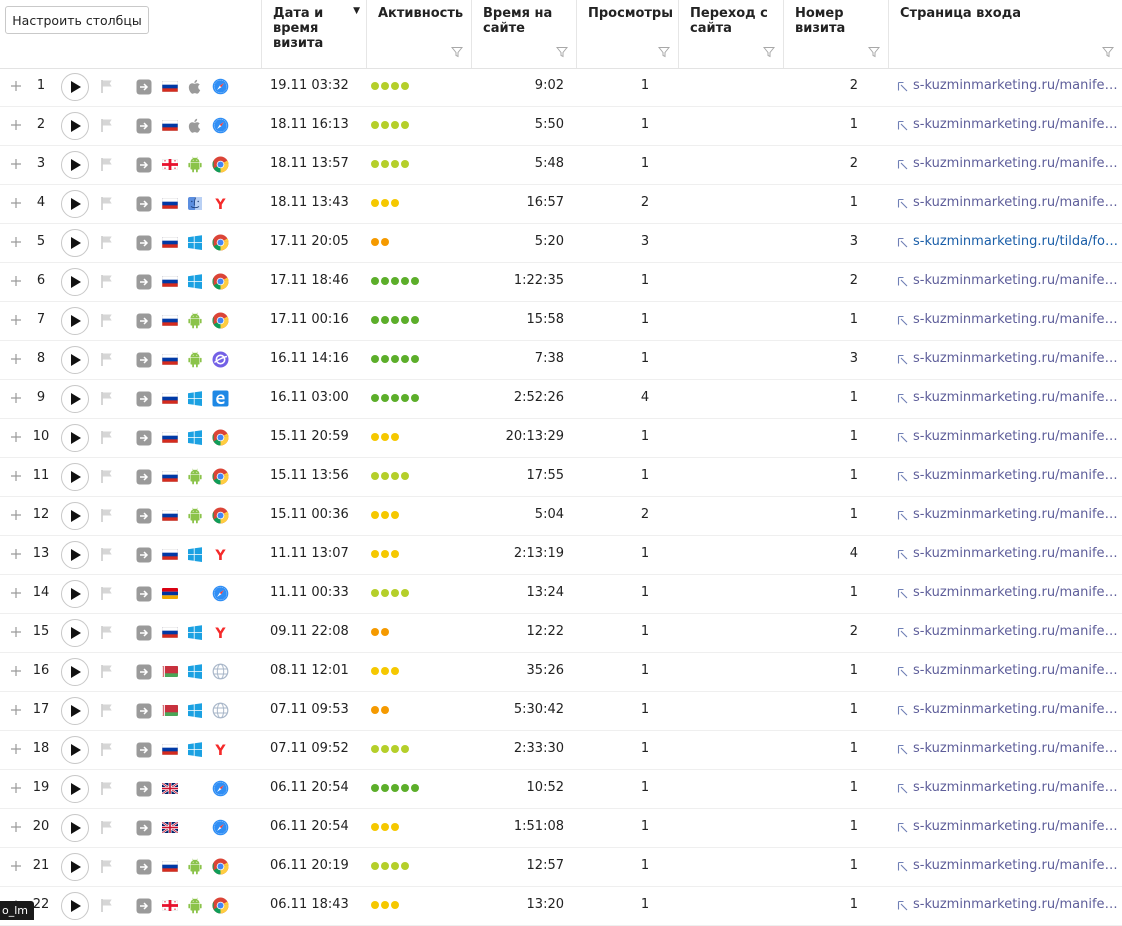 The width and height of the screenshot is (1122, 926). Describe the element at coordinates (523, 34) in the screenshot. I see `column-header-time: Время на сайте` at that location.